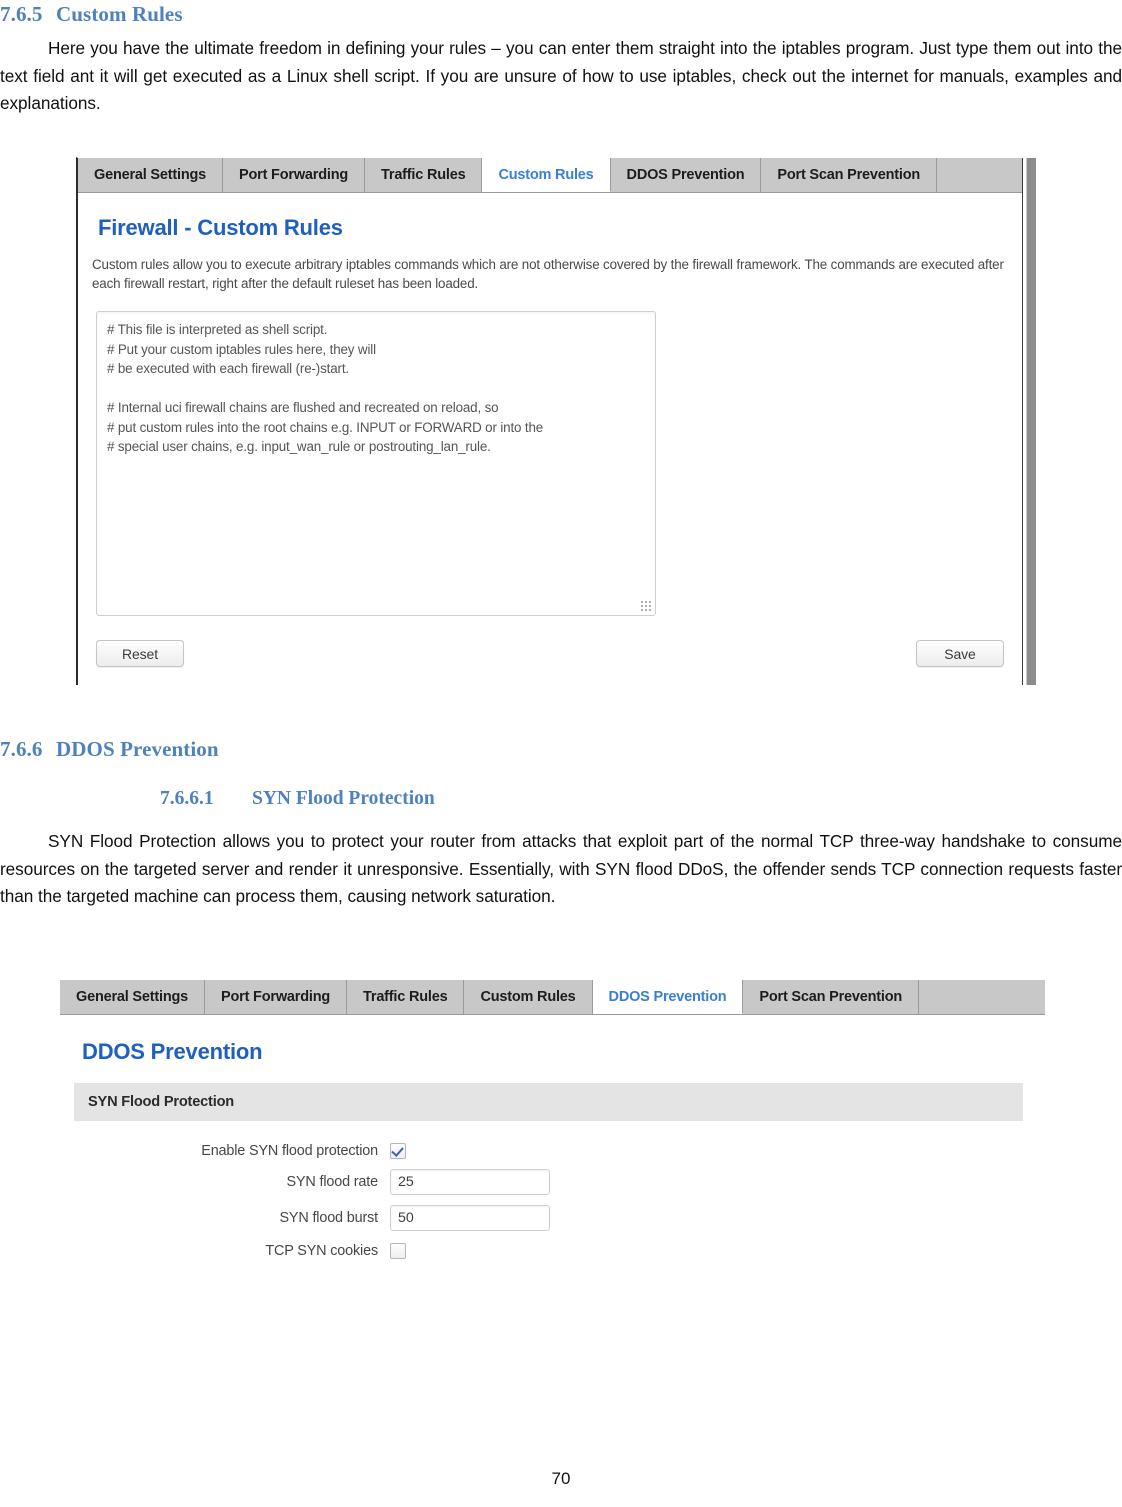 The width and height of the screenshot is (1122, 1507). What do you see at coordinates (424, 175) in the screenshot?
I see `tab-traffic-rules: Traffic Rules` at bounding box center [424, 175].